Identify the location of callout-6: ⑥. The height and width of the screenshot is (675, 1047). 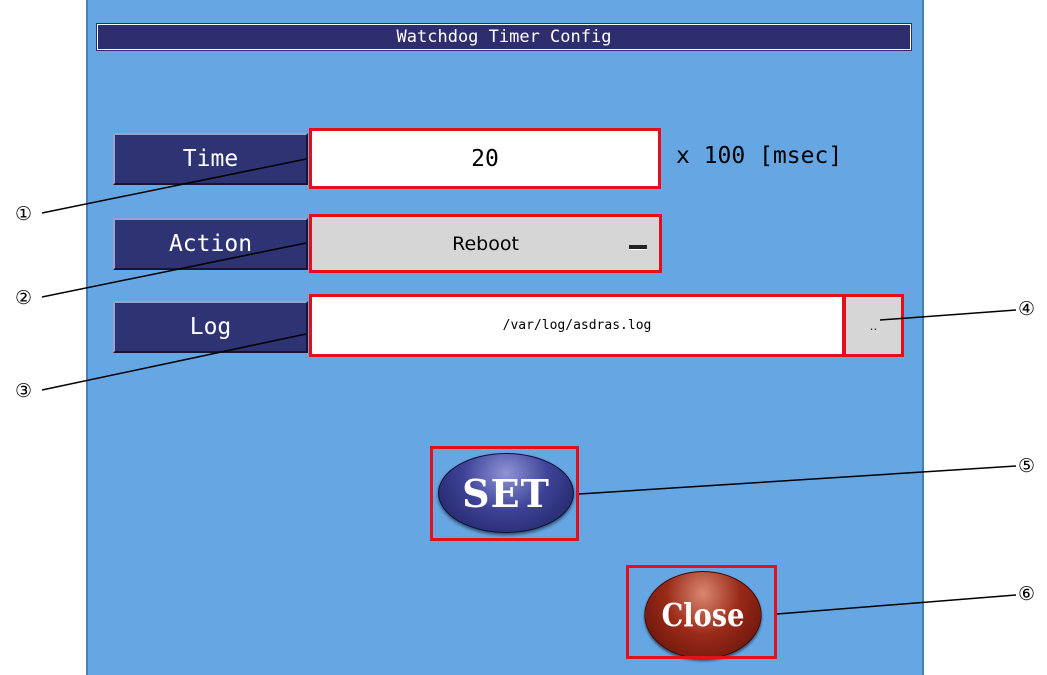
(1027, 594).